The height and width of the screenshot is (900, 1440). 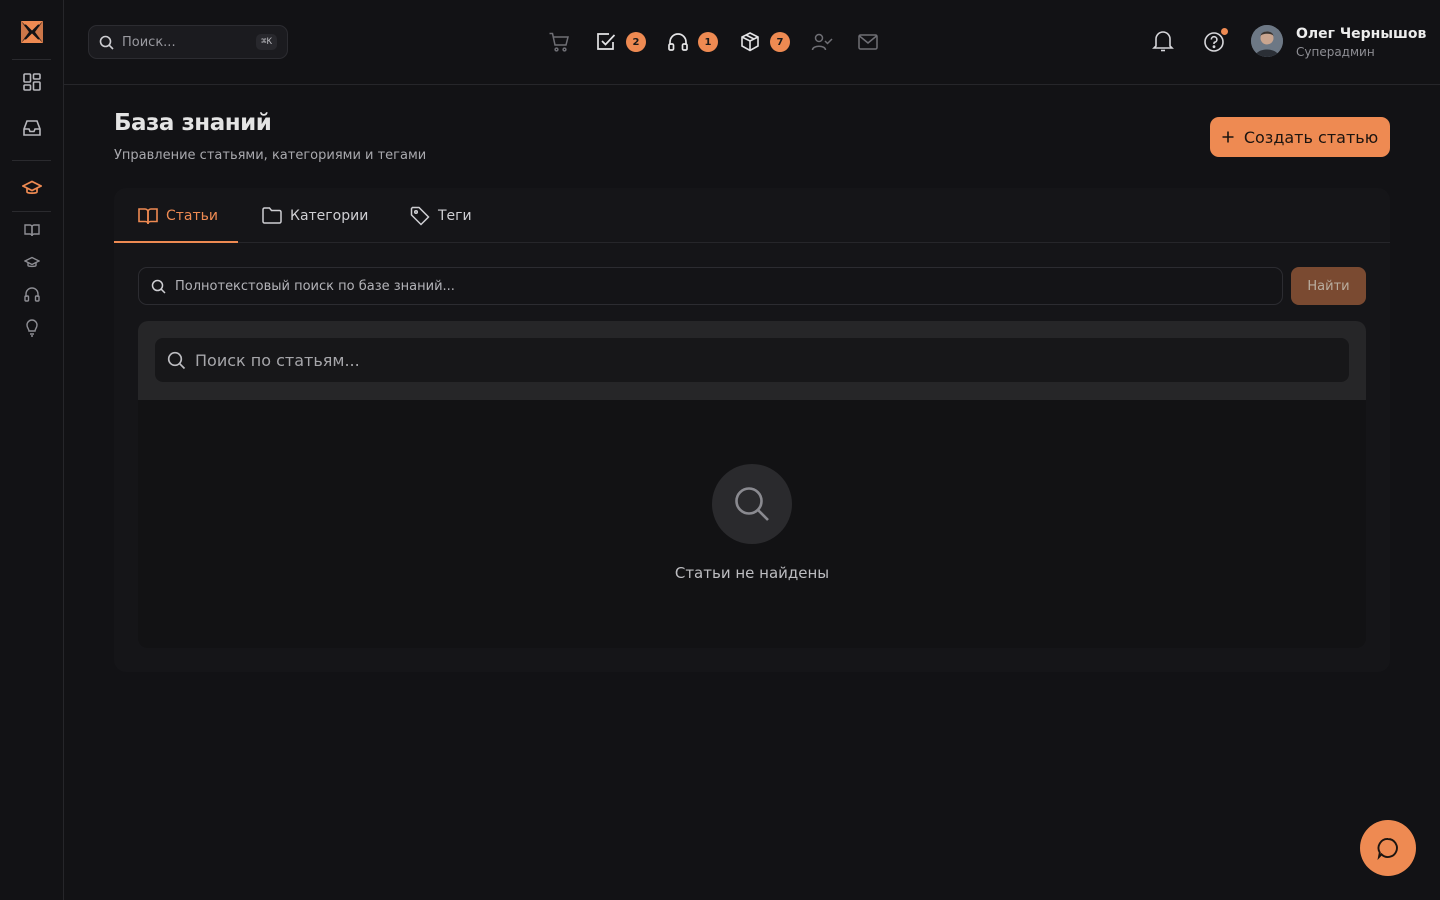 I want to click on bell-icon, so click(x=1163, y=41).